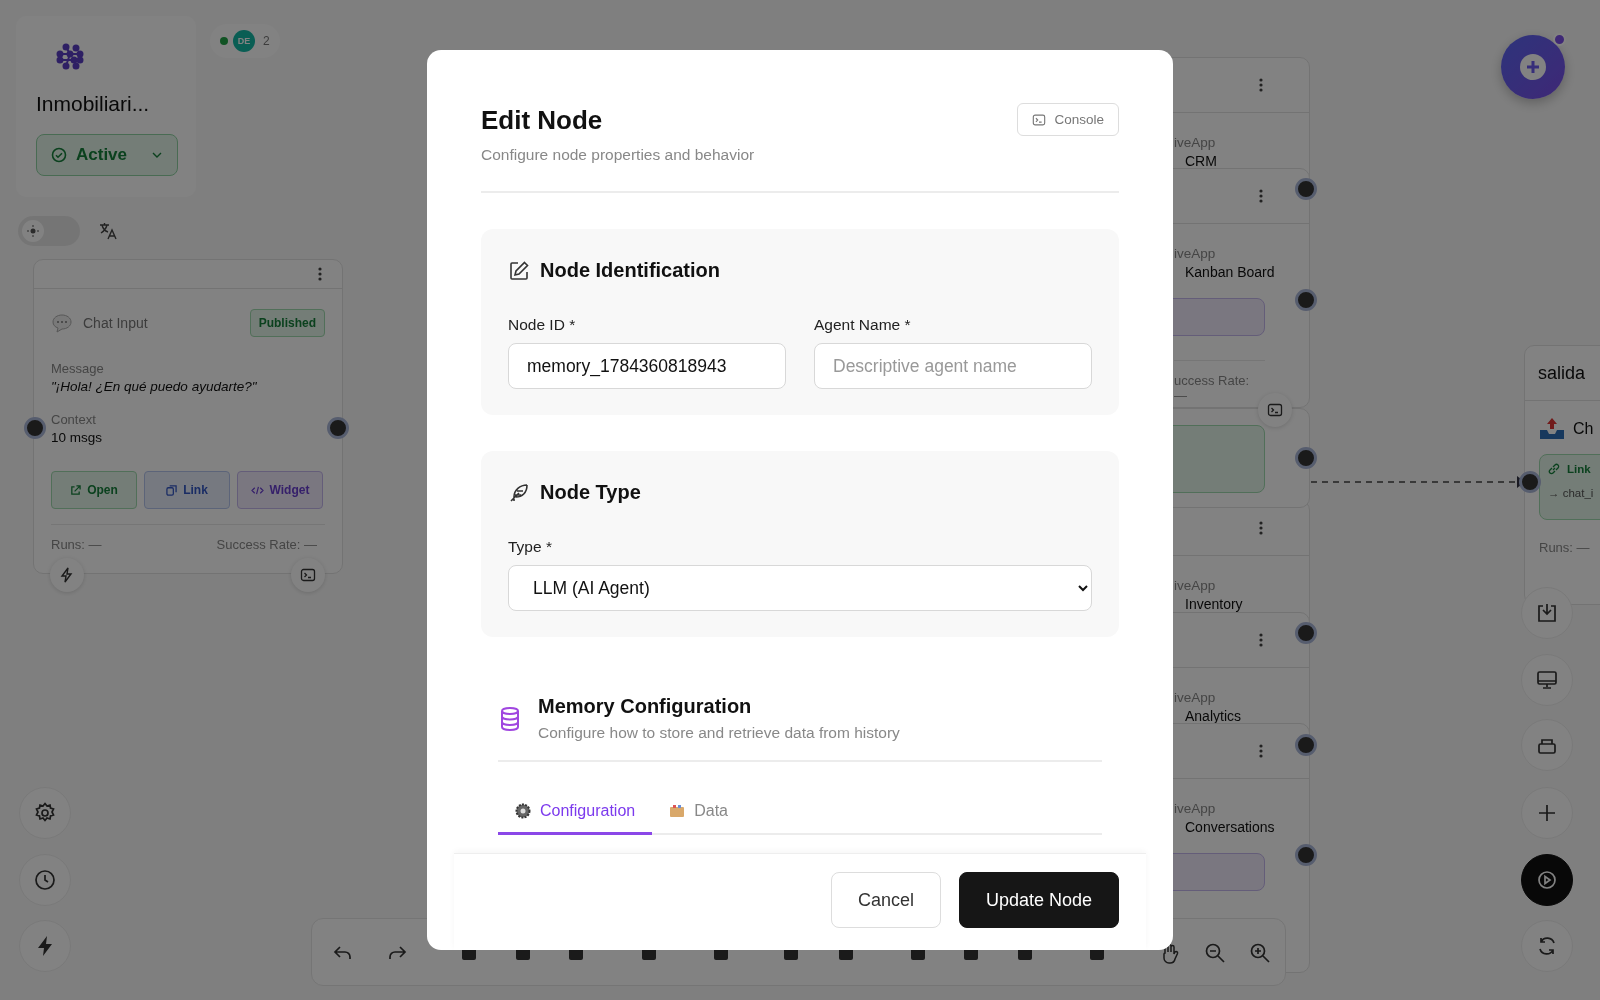 This screenshot has height=1000, width=1600. I want to click on console-button: Console, so click(1068, 119).